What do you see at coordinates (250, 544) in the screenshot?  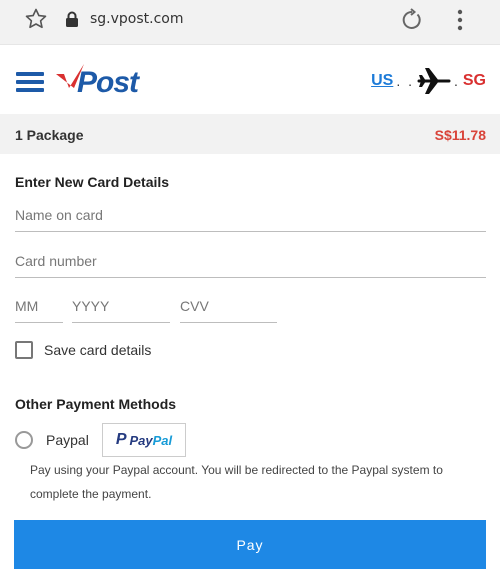 I see `pay-button: Pay` at bounding box center [250, 544].